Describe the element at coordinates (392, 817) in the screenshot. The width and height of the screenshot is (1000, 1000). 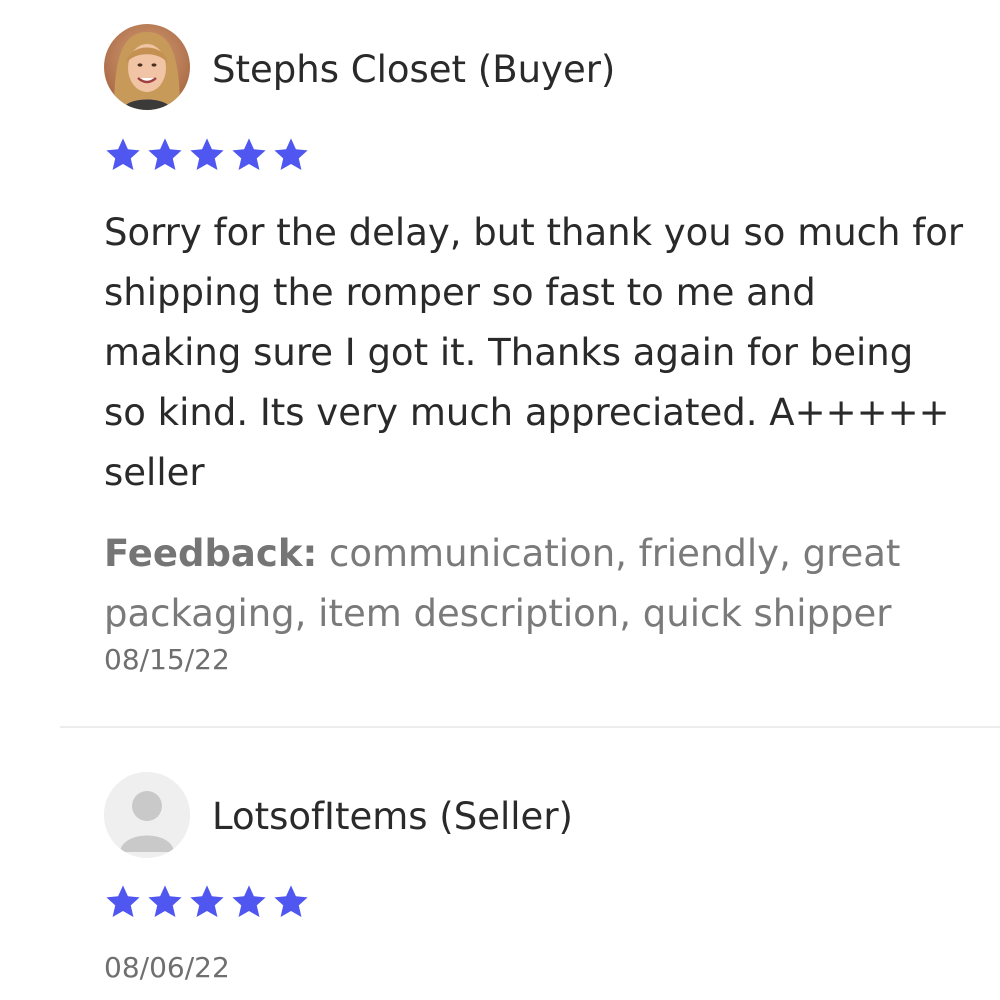
I see `reviewer-name: LotsofItems (Seller)` at that location.